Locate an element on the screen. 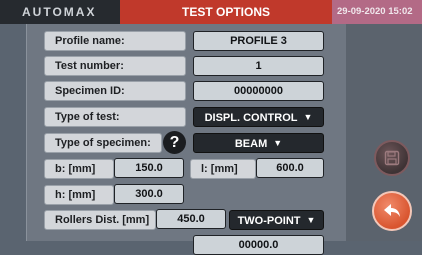  specimen-id-label: Specimen ID: is located at coordinates (115, 91).